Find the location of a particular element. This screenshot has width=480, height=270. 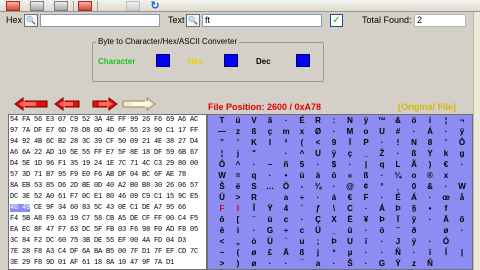

ascii-cell: ÿ is located at coordinates (462, 131).